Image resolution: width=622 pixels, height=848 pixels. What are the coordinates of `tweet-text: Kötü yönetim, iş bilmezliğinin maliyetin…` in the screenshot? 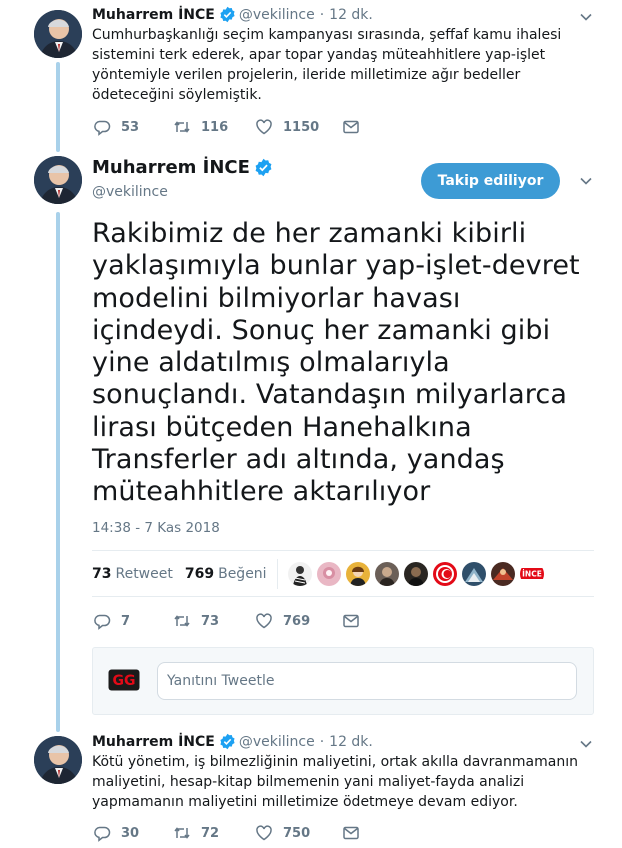 It's located at (347, 782).